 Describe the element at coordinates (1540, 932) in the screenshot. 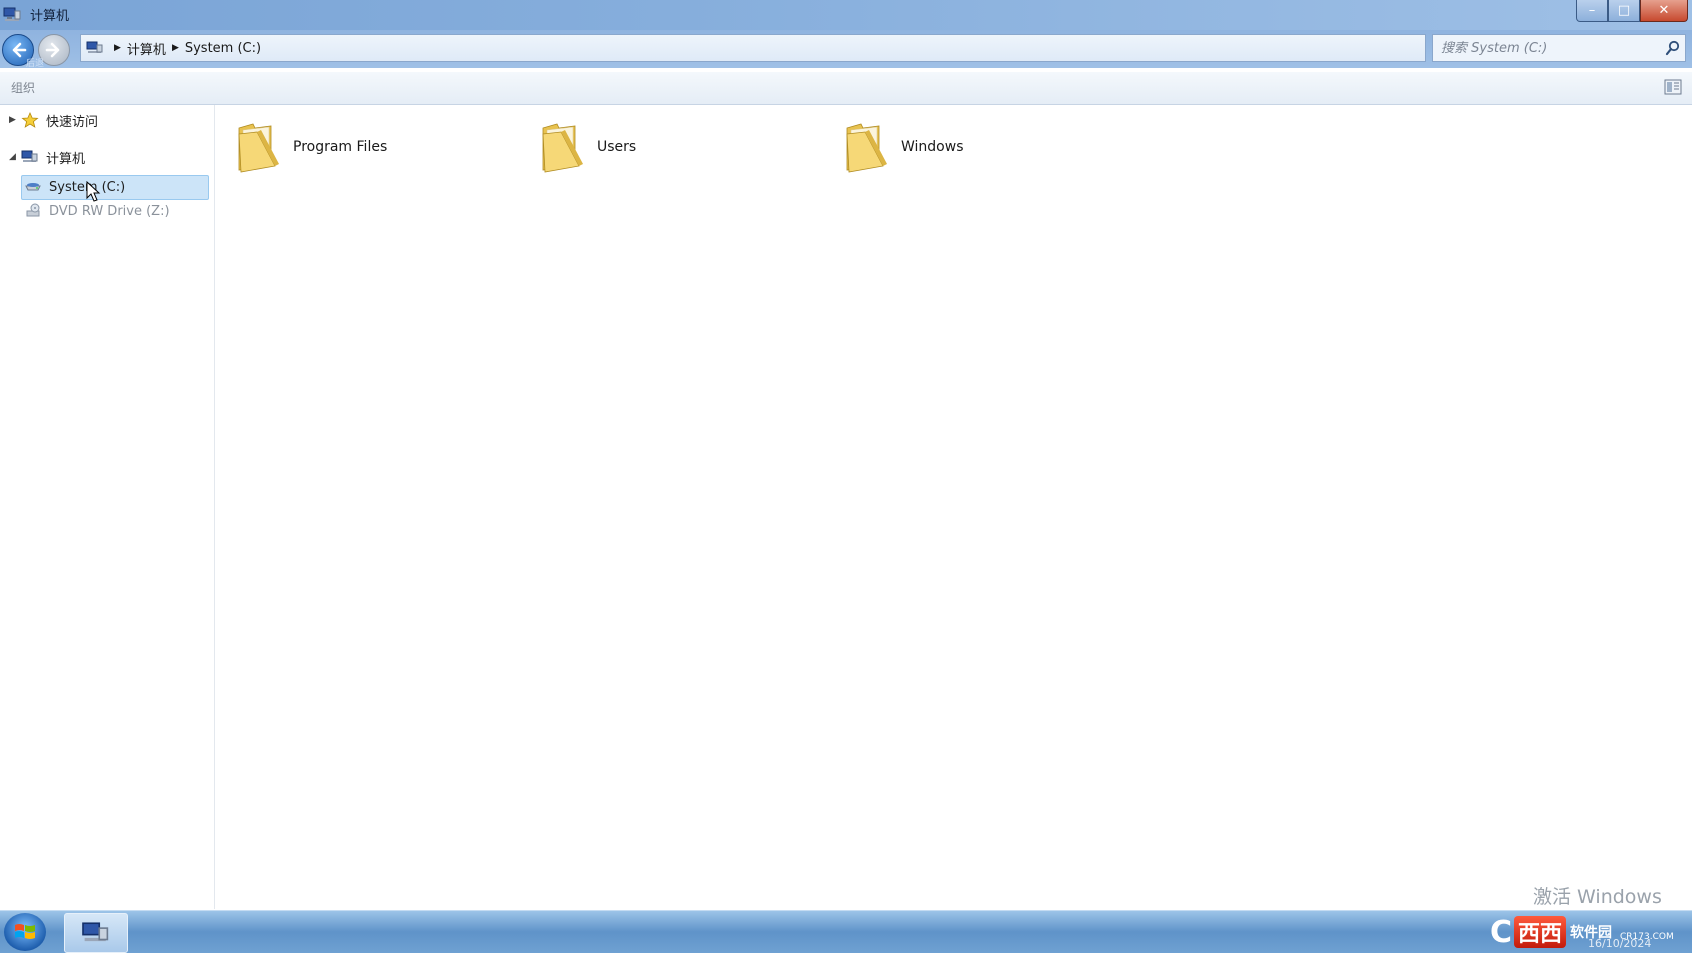

I see `logo-text: 西西` at that location.